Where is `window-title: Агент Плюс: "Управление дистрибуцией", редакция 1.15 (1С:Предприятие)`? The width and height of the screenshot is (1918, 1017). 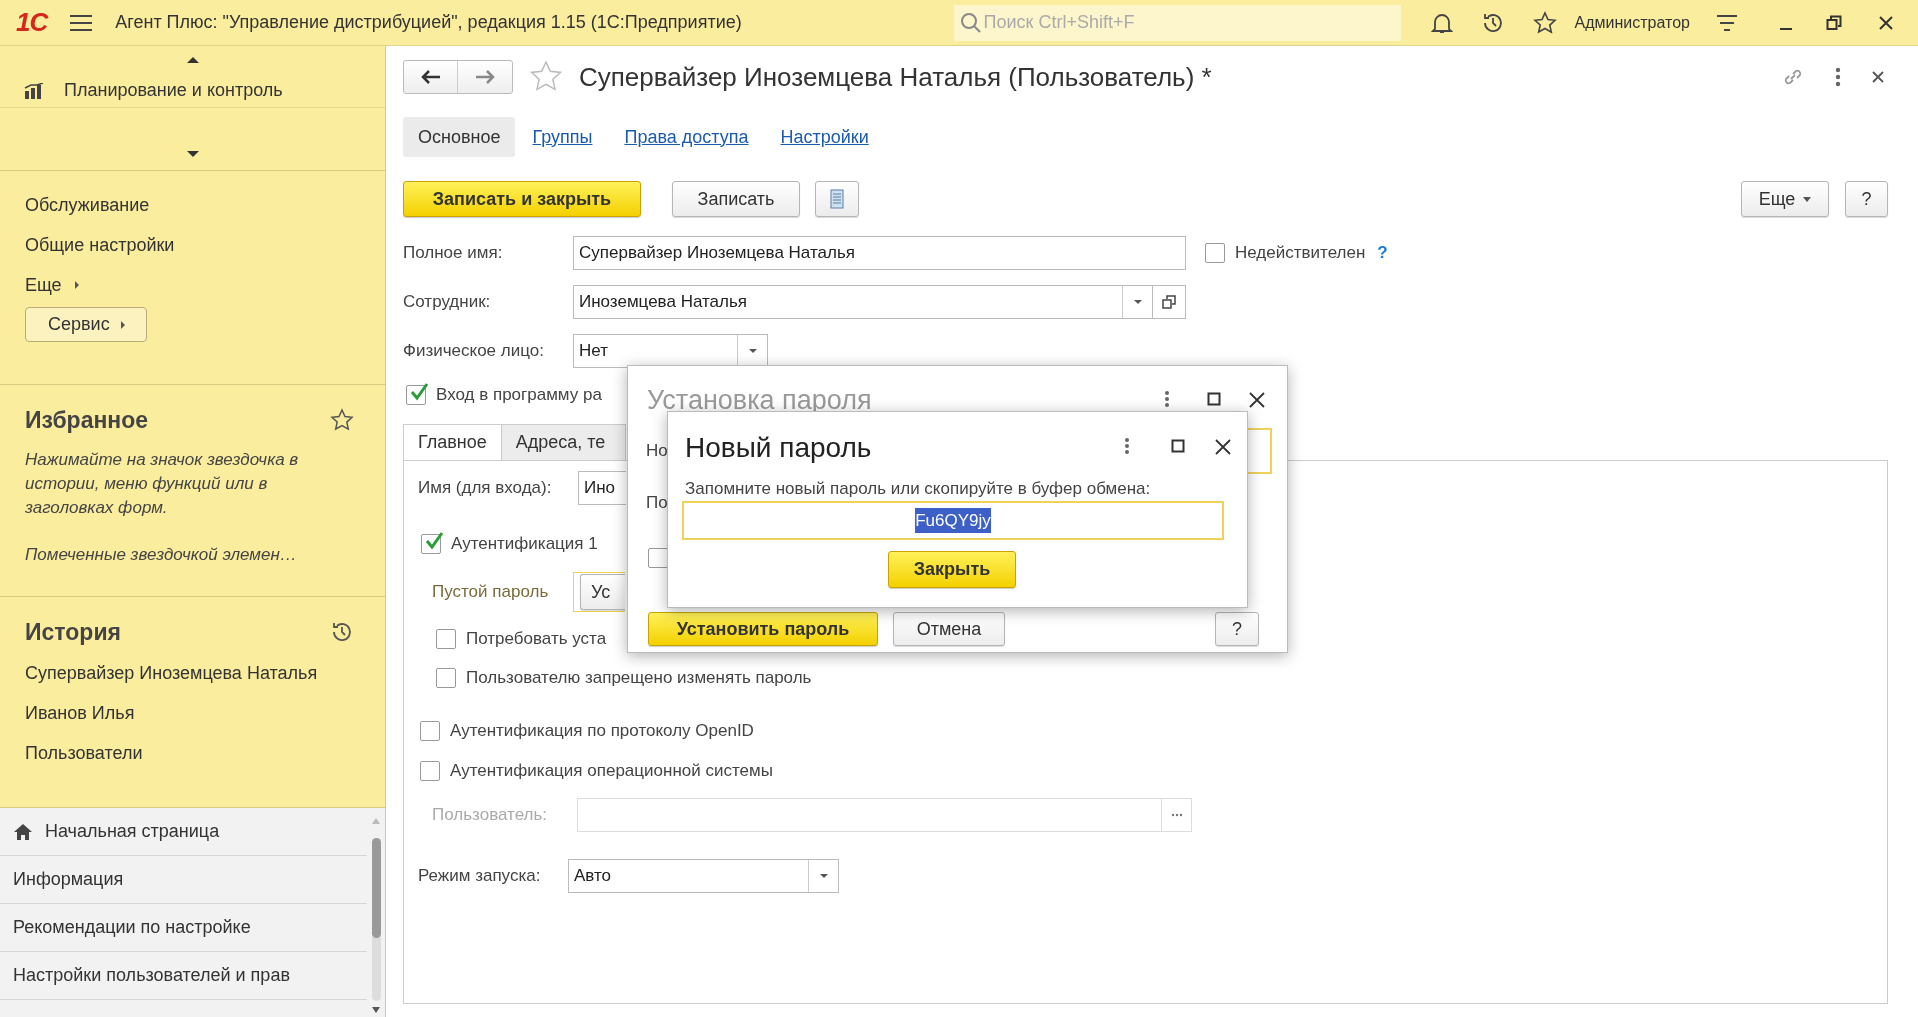 window-title: Агент Плюс: "Управление дистрибуцией", редакция 1.15 (1С:Предприятие) is located at coordinates (428, 22).